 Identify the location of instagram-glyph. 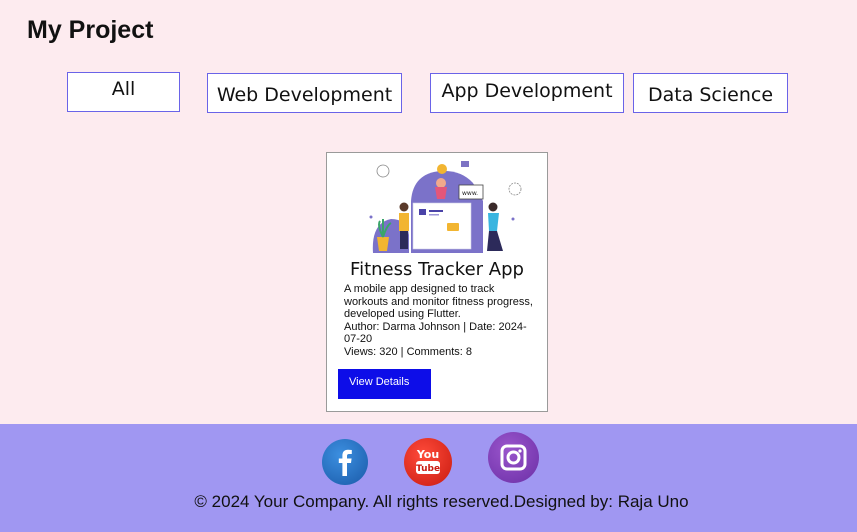
(513, 457).